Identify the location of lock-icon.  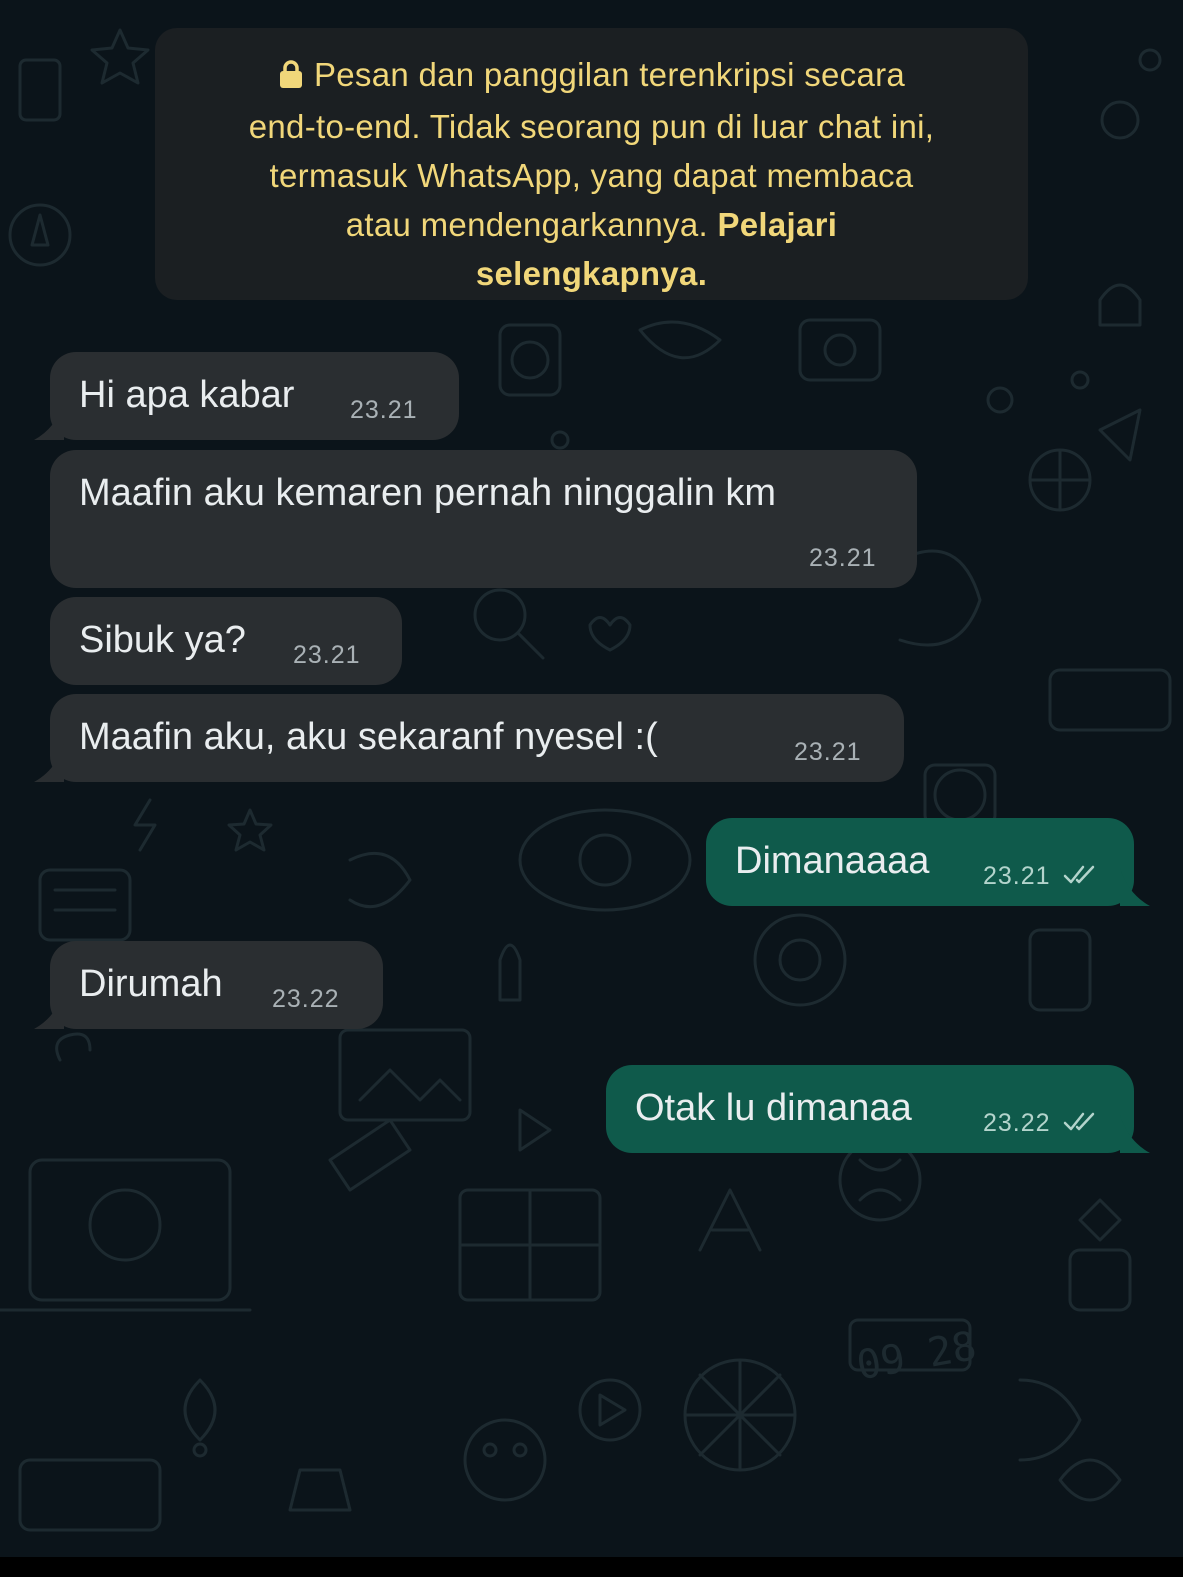
(291, 77).